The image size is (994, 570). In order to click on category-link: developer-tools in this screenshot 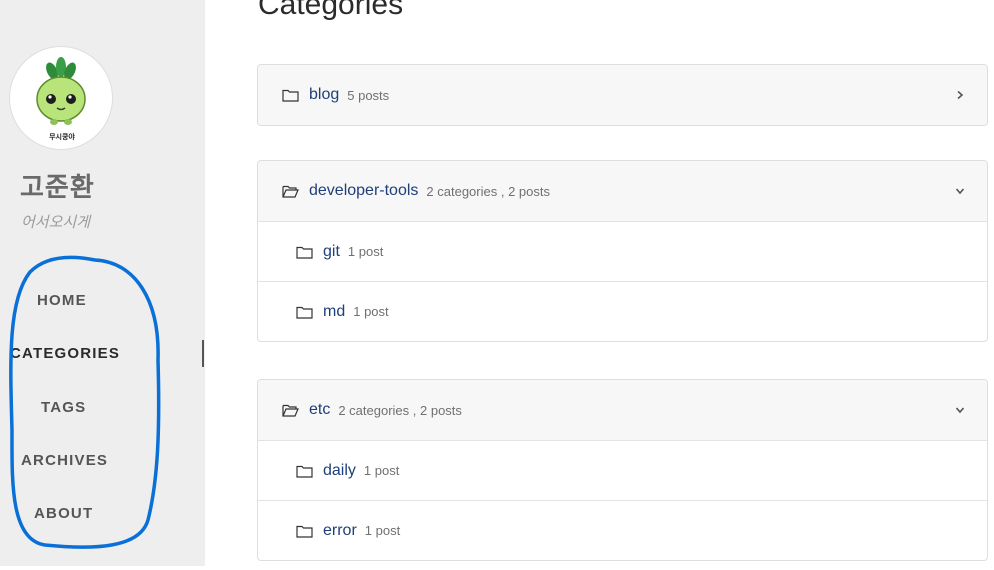, I will do `click(363, 191)`.